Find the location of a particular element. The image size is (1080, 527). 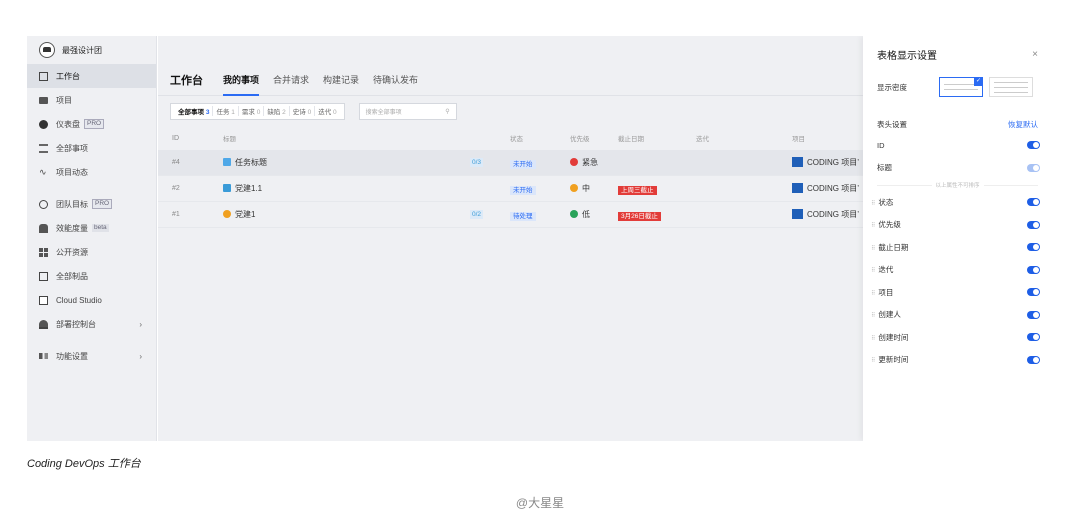

sidebar-item-settings: 功能设置 › is located at coordinates (91, 356).